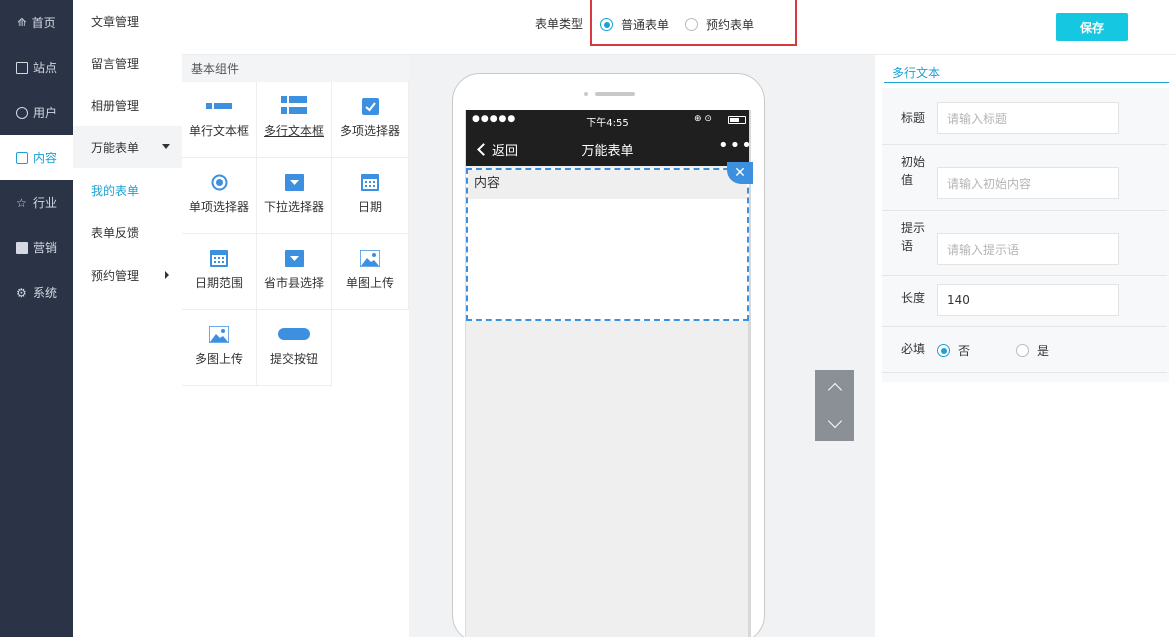  What do you see at coordinates (44, 293) in the screenshot?
I see `nav-item-label: 系统` at bounding box center [44, 293].